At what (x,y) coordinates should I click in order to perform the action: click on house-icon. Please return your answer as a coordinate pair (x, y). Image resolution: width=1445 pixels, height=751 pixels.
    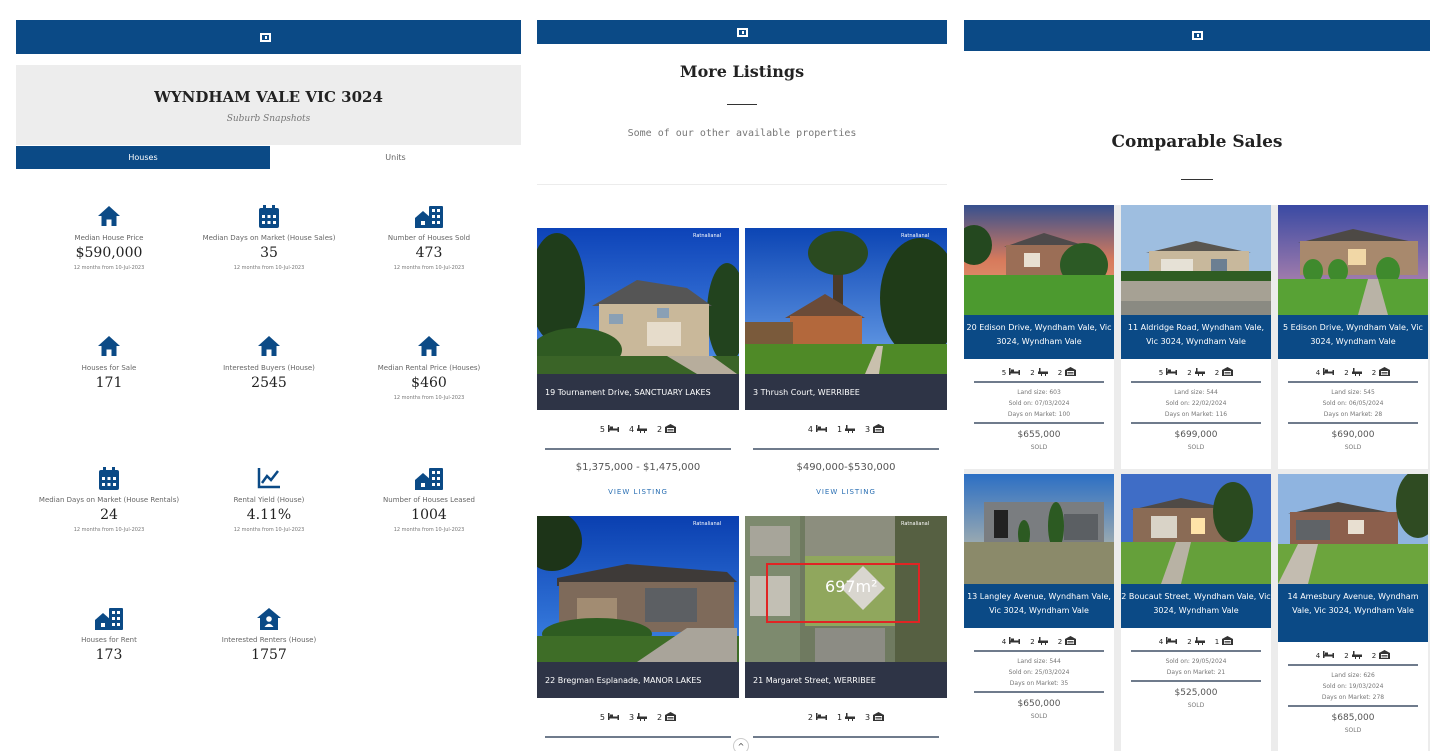
    Looking at the image, I should click on (109, 348).